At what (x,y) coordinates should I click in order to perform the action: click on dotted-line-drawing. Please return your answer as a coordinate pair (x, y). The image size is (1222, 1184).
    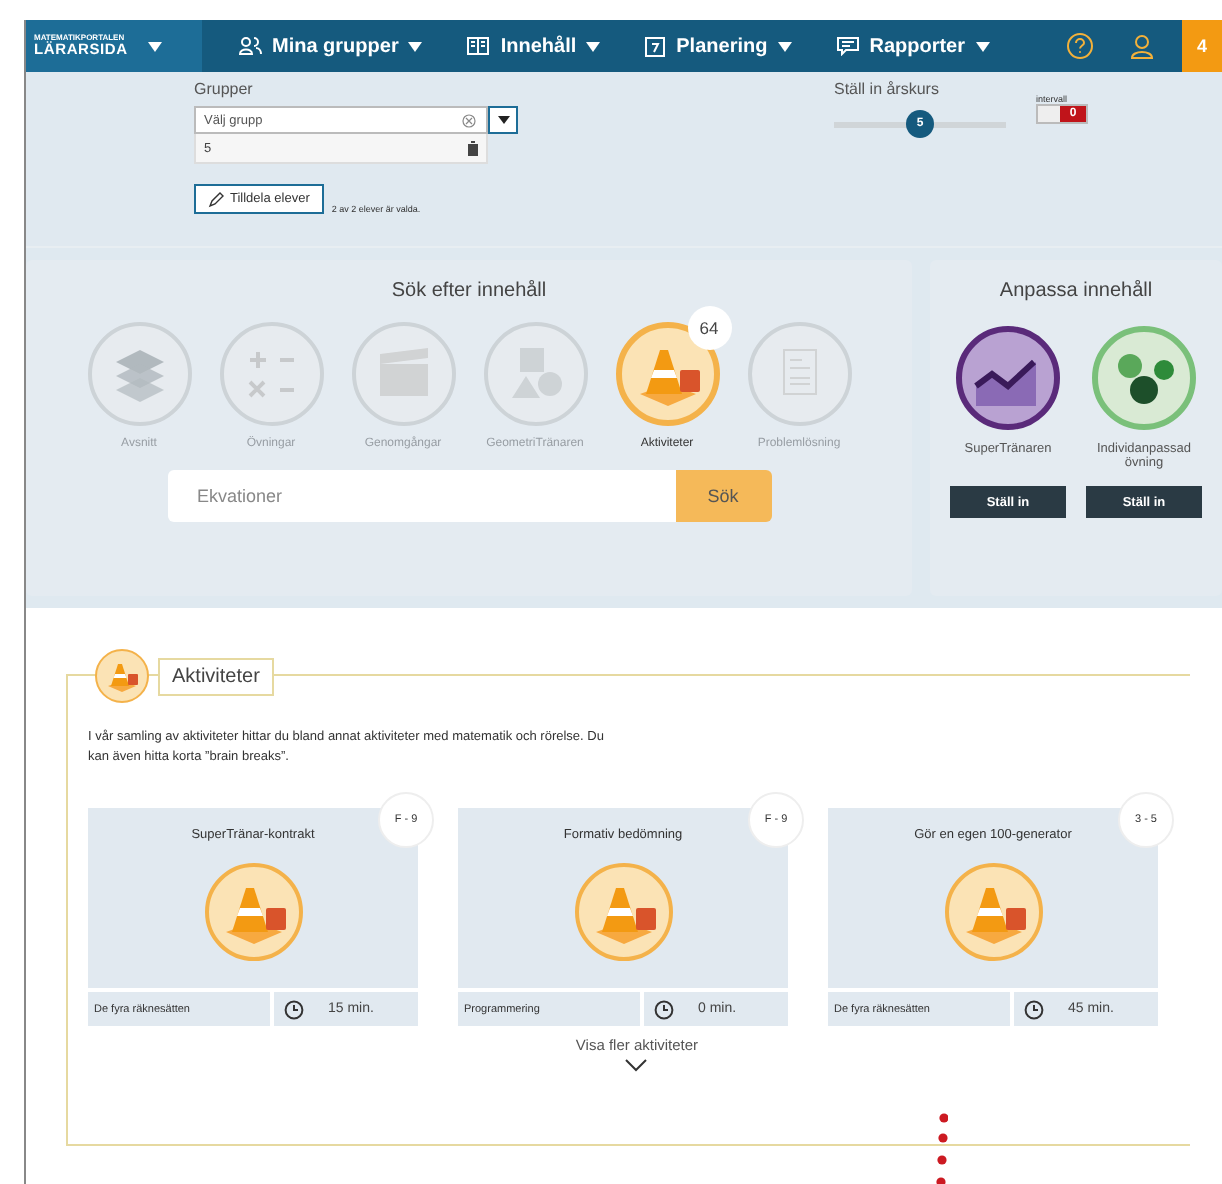
    Looking at the image, I should click on (942, 1148).